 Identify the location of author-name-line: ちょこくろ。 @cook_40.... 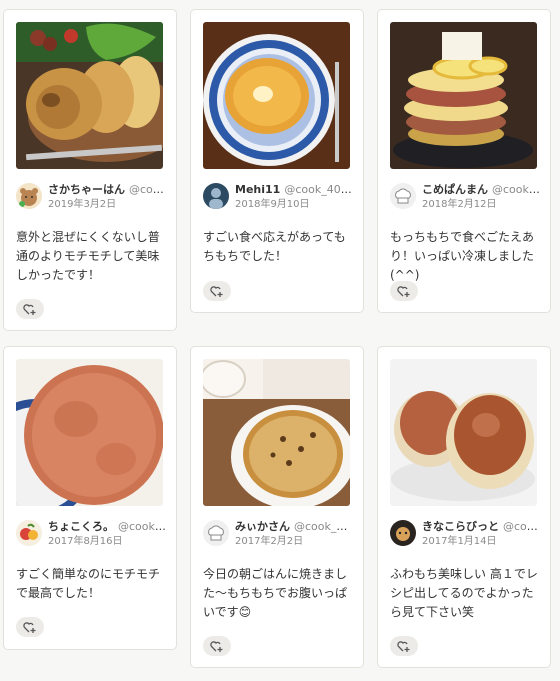
(107, 526).